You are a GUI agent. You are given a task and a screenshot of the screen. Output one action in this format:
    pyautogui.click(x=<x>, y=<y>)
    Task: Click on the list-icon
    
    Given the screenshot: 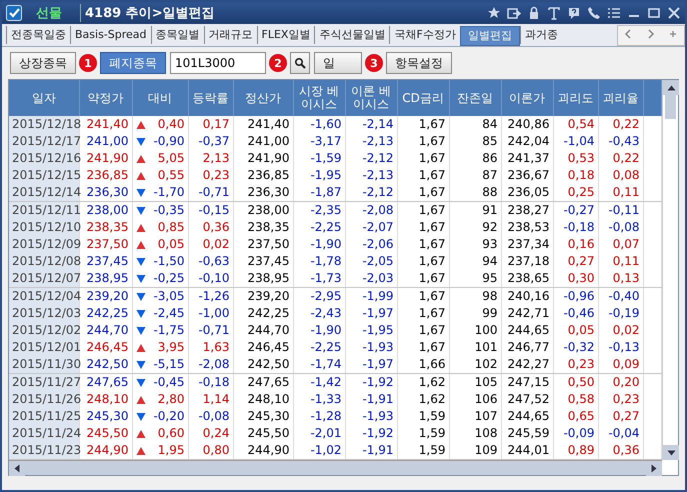 What is the action you would take?
    pyautogui.click(x=614, y=13)
    